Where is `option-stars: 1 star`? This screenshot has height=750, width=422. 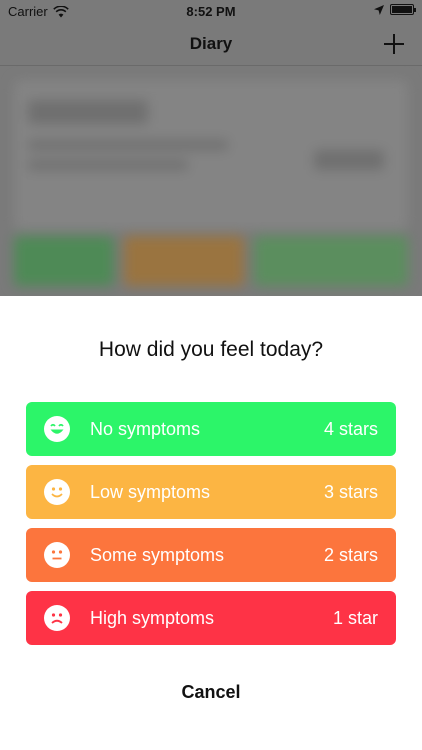
option-stars: 1 star is located at coordinates (355, 617).